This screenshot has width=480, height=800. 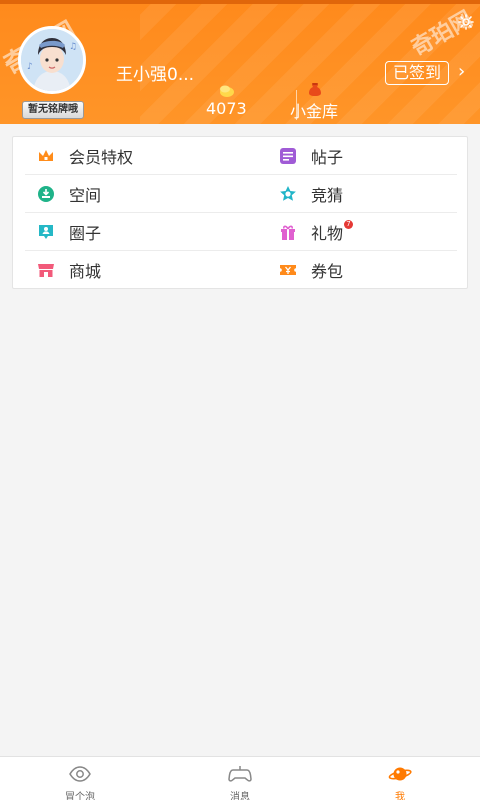 I want to click on tab-messages: 消息, so click(x=240, y=778).